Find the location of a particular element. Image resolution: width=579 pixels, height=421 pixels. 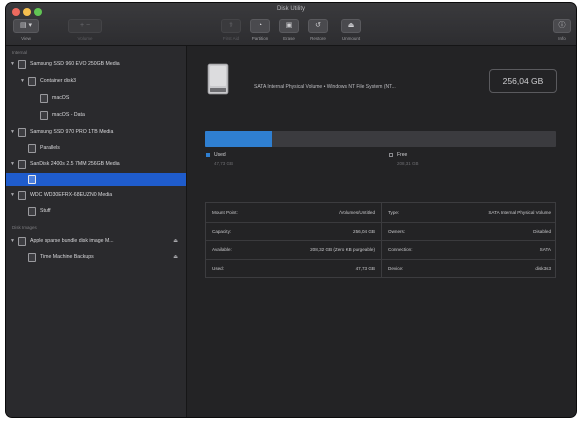

type-key: Type: is located at coordinates (394, 212).